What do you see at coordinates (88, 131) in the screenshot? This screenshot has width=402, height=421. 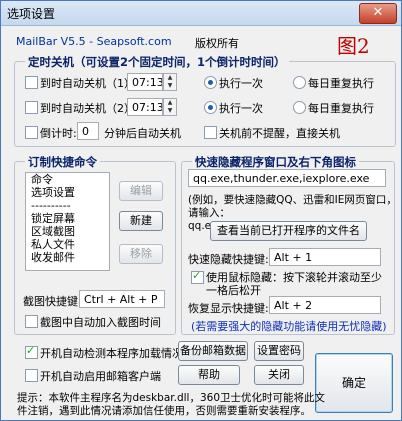 I see `countdown-input: 0` at bounding box center [88, 131].